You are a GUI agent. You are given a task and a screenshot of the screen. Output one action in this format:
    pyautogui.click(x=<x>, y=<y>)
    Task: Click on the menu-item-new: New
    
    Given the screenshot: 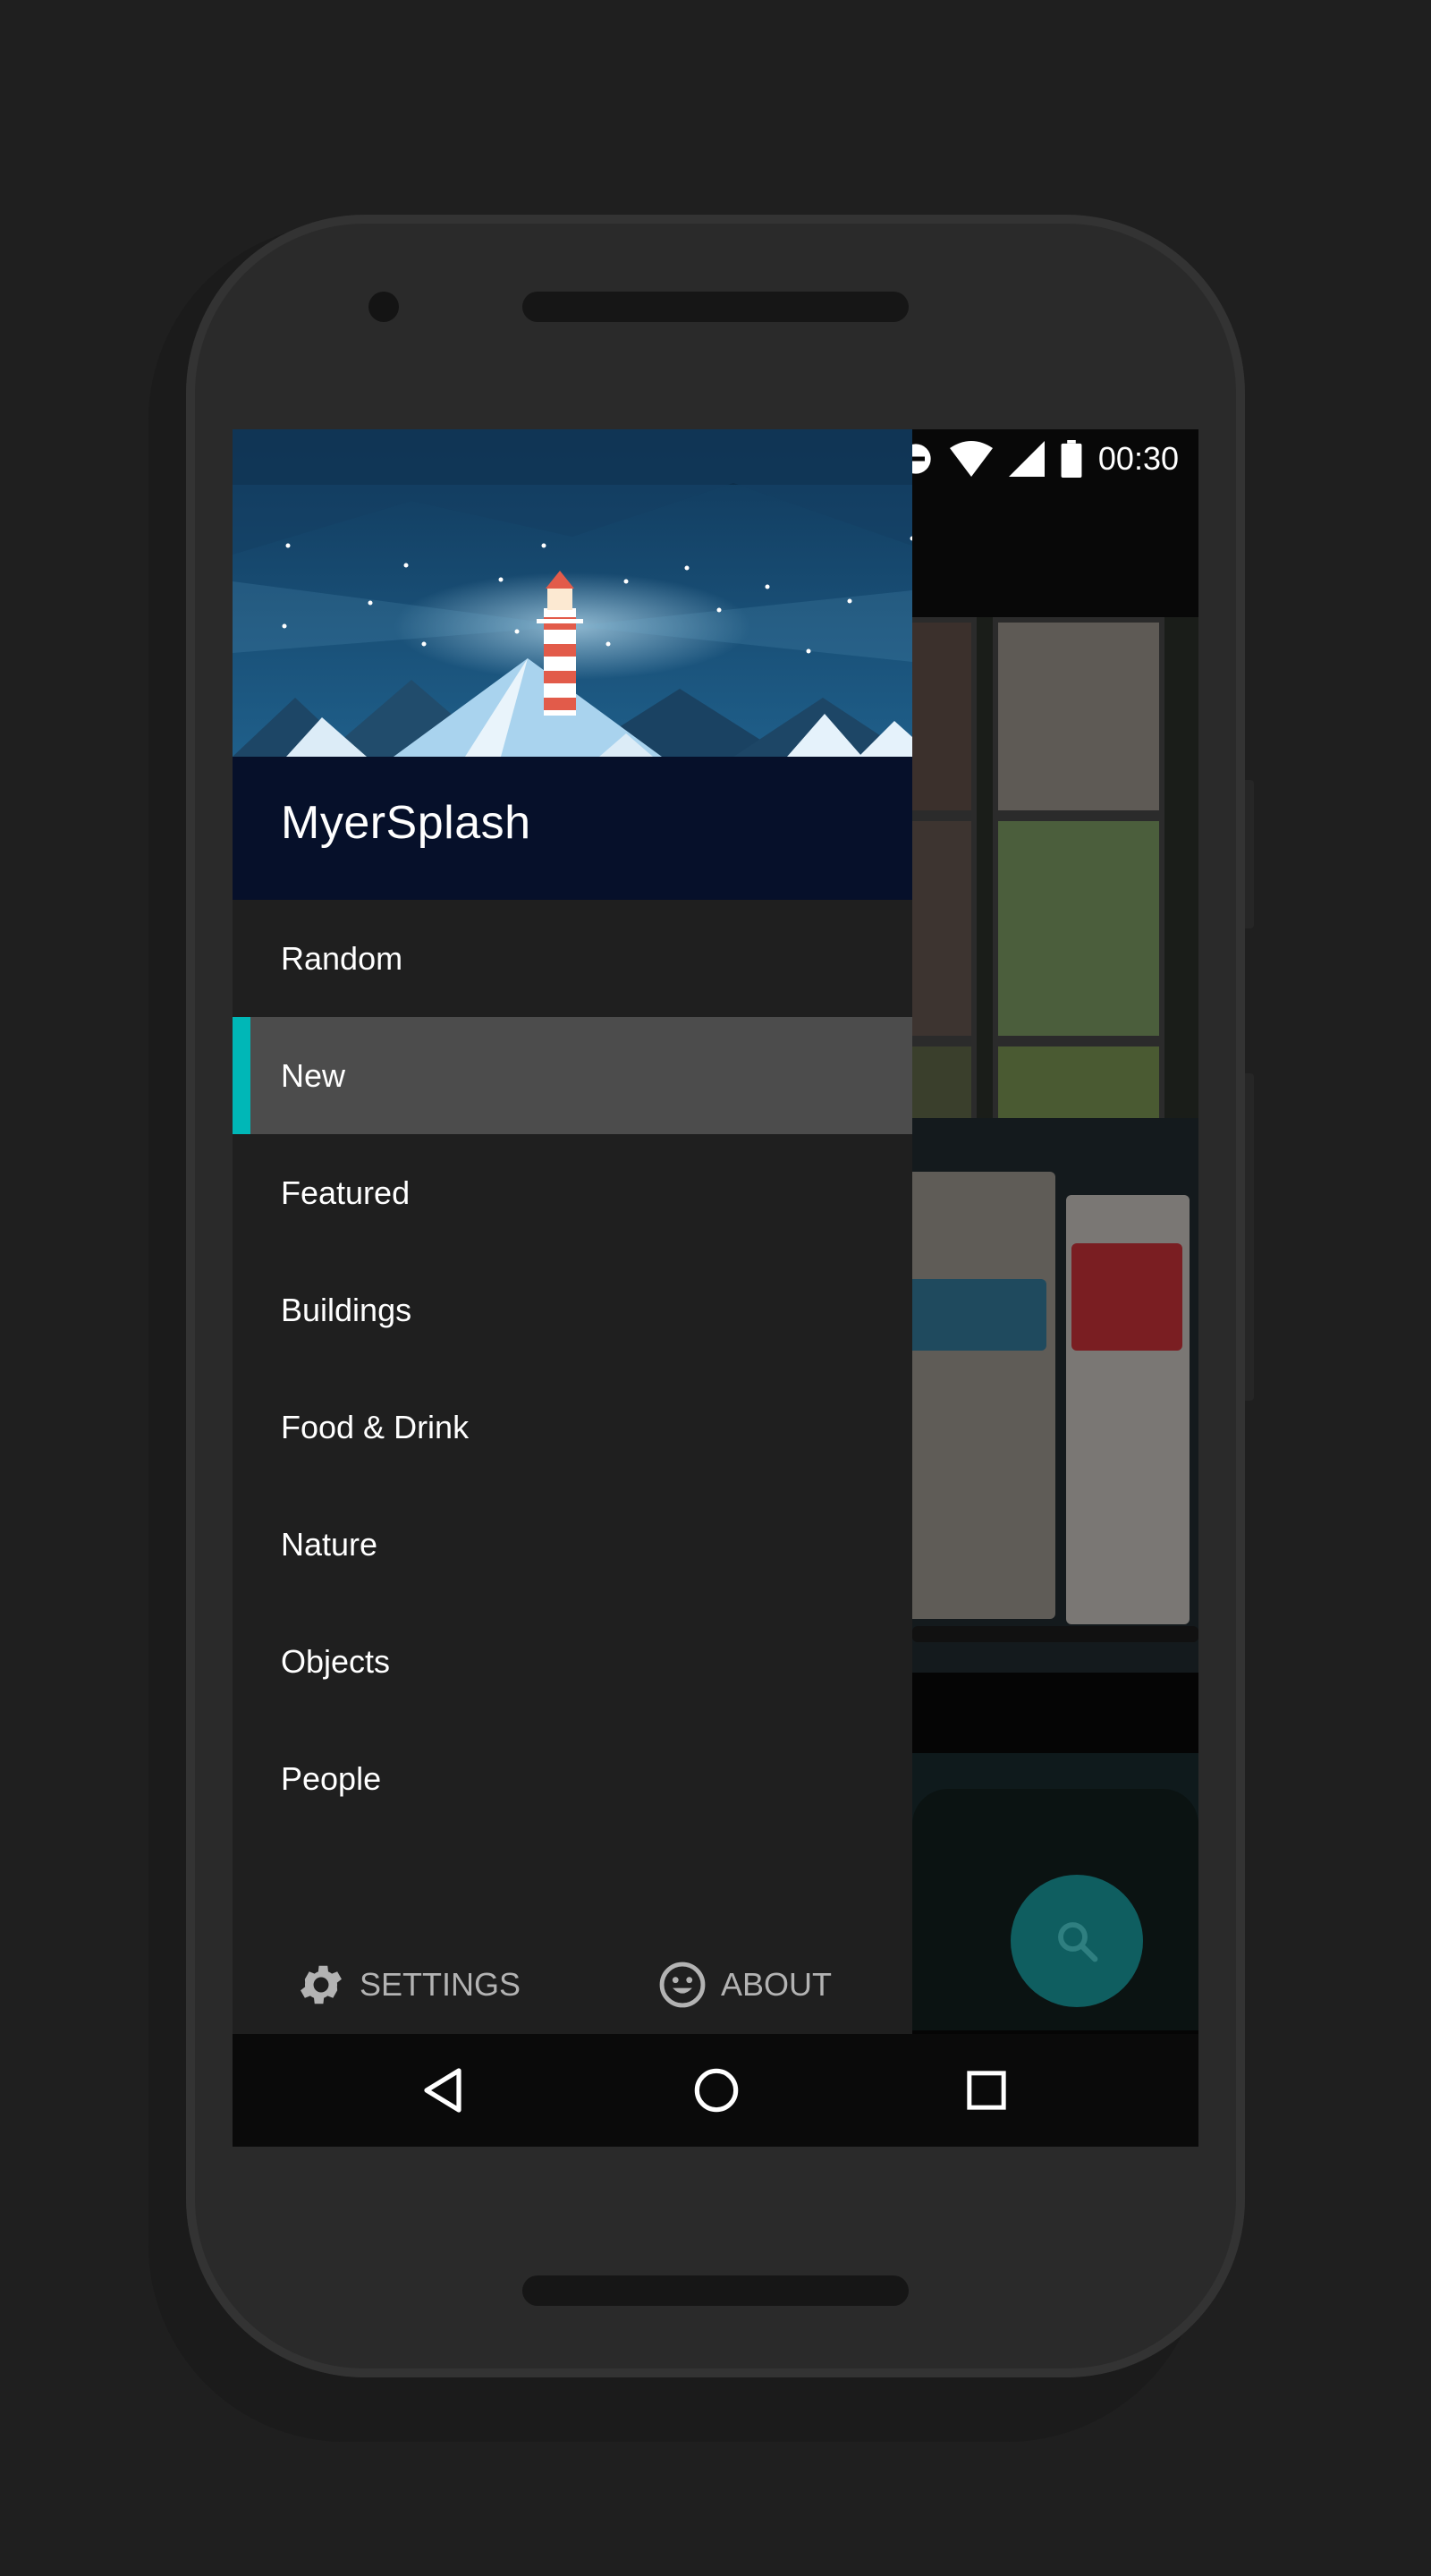 What is the action you would take?
    pyautogui.click(x=573, y=1075)
    